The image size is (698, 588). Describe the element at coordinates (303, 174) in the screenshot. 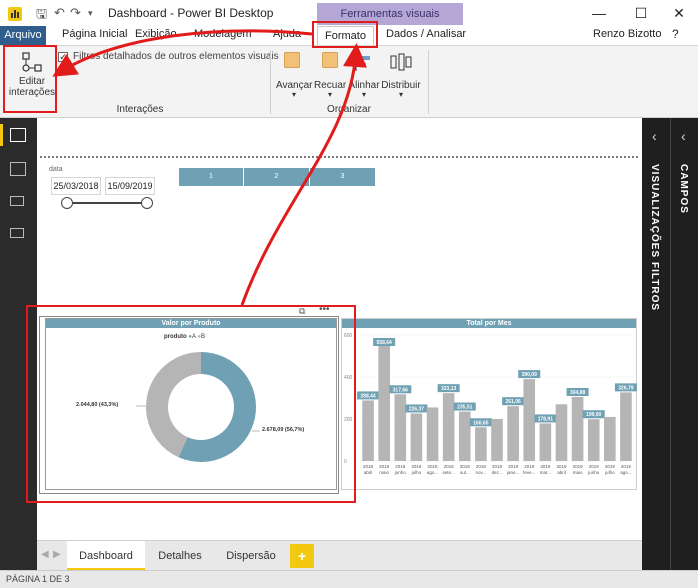

I see `arrow-to-formato` at that location.